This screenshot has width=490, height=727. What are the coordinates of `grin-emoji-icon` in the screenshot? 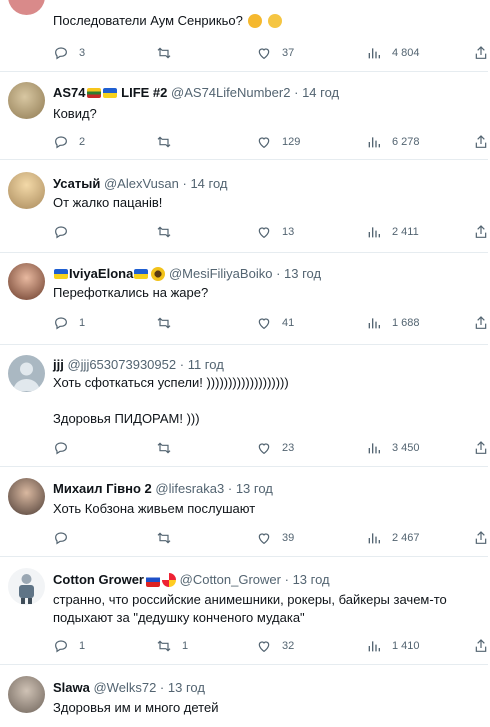 It's located at (275, 21).